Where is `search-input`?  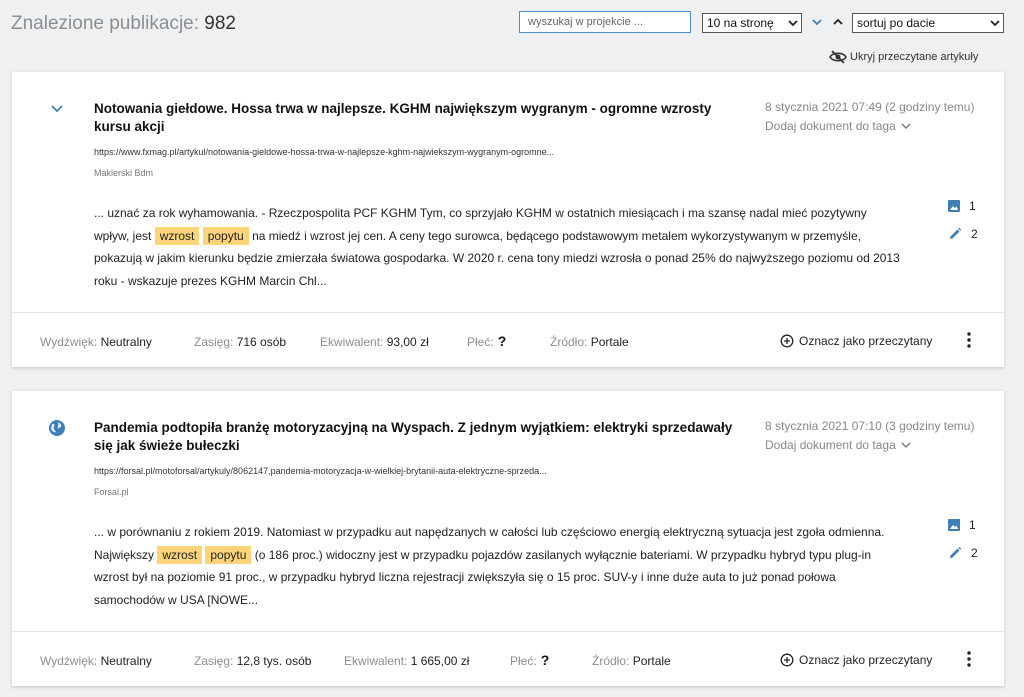
search-input is located at coordinates (605, 22).